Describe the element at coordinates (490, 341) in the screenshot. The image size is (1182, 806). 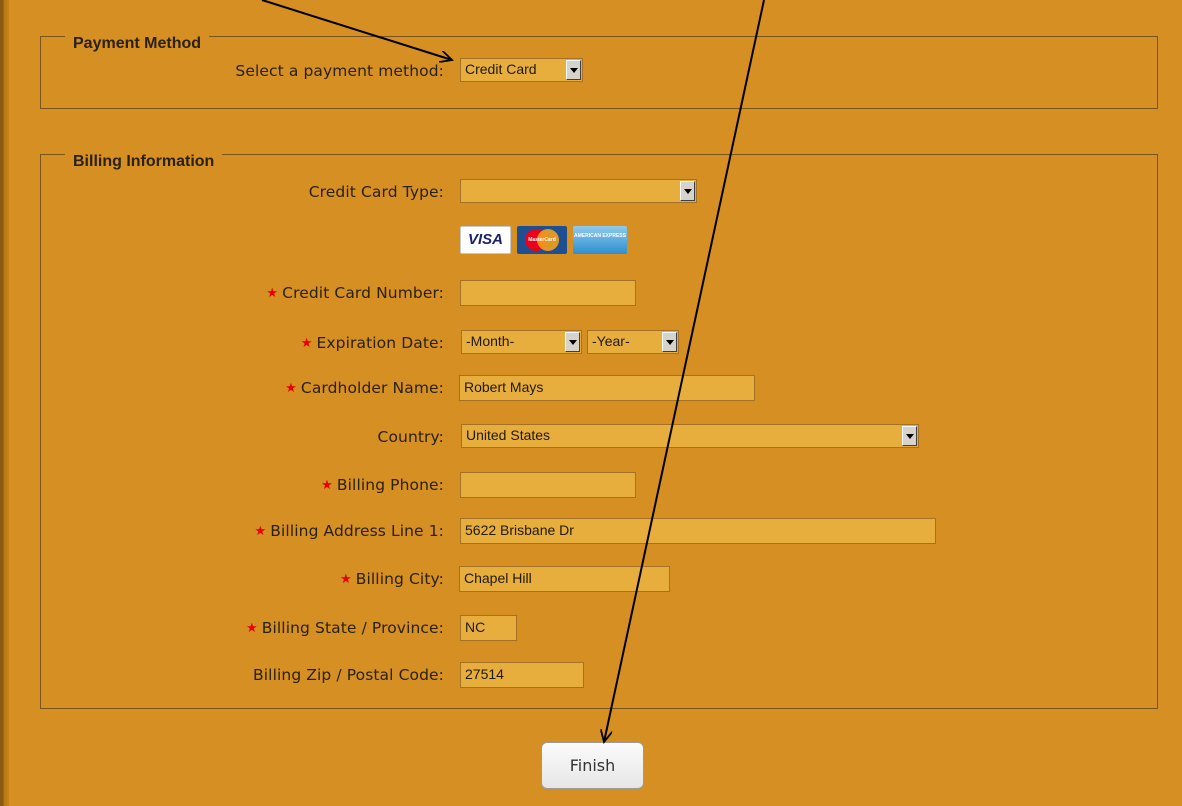
I see `expiration-month-value: -Month-` at that location.